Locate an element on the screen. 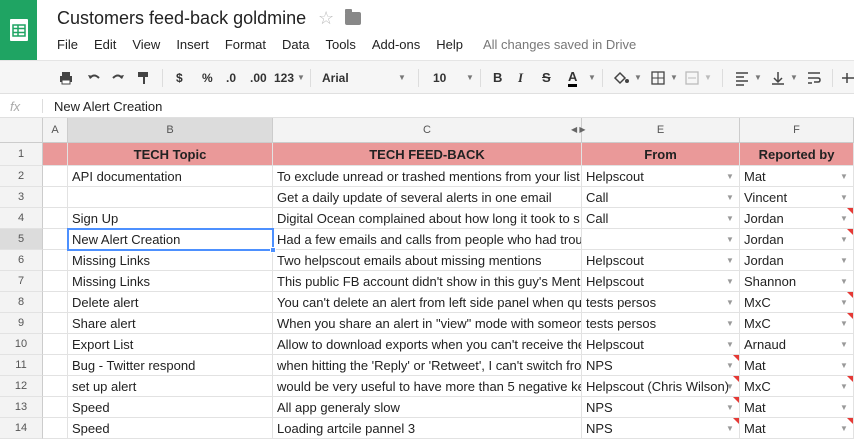  menu-data: Data is located at coordinates (295, 45).